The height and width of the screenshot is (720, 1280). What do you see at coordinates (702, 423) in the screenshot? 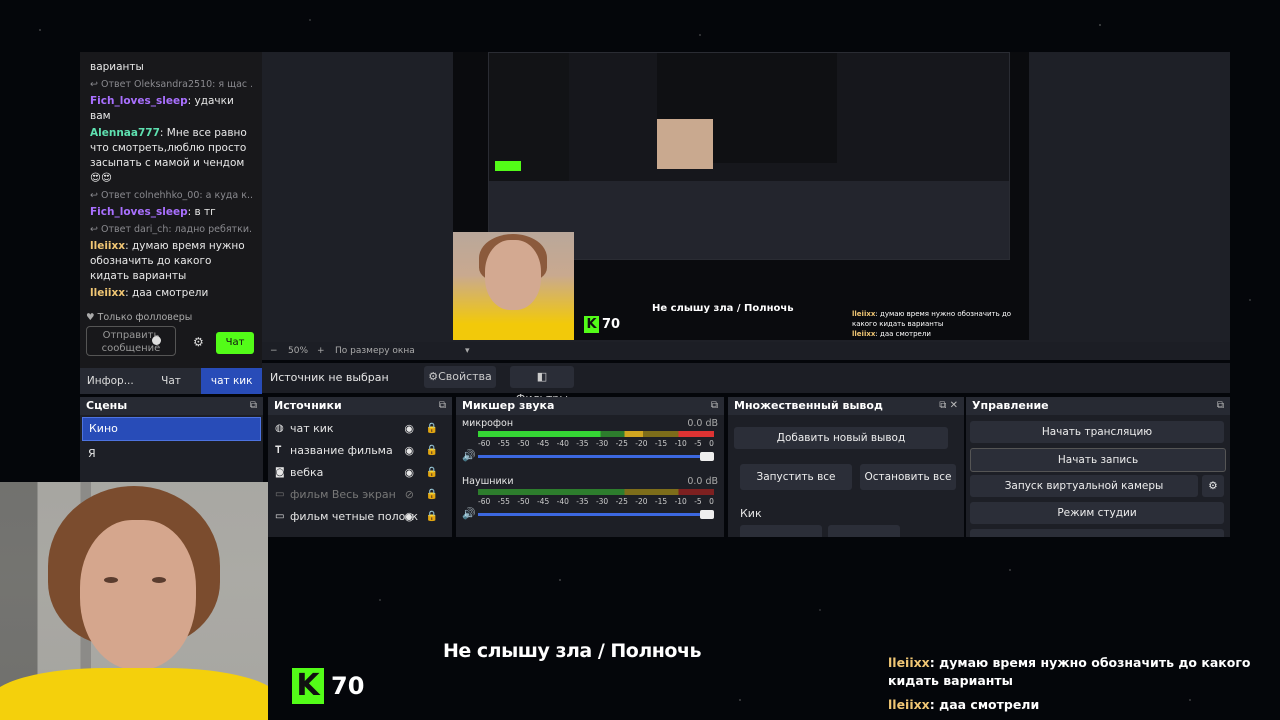
I see `channel-db: 0.0 dB` at bounding box center [702, 423].